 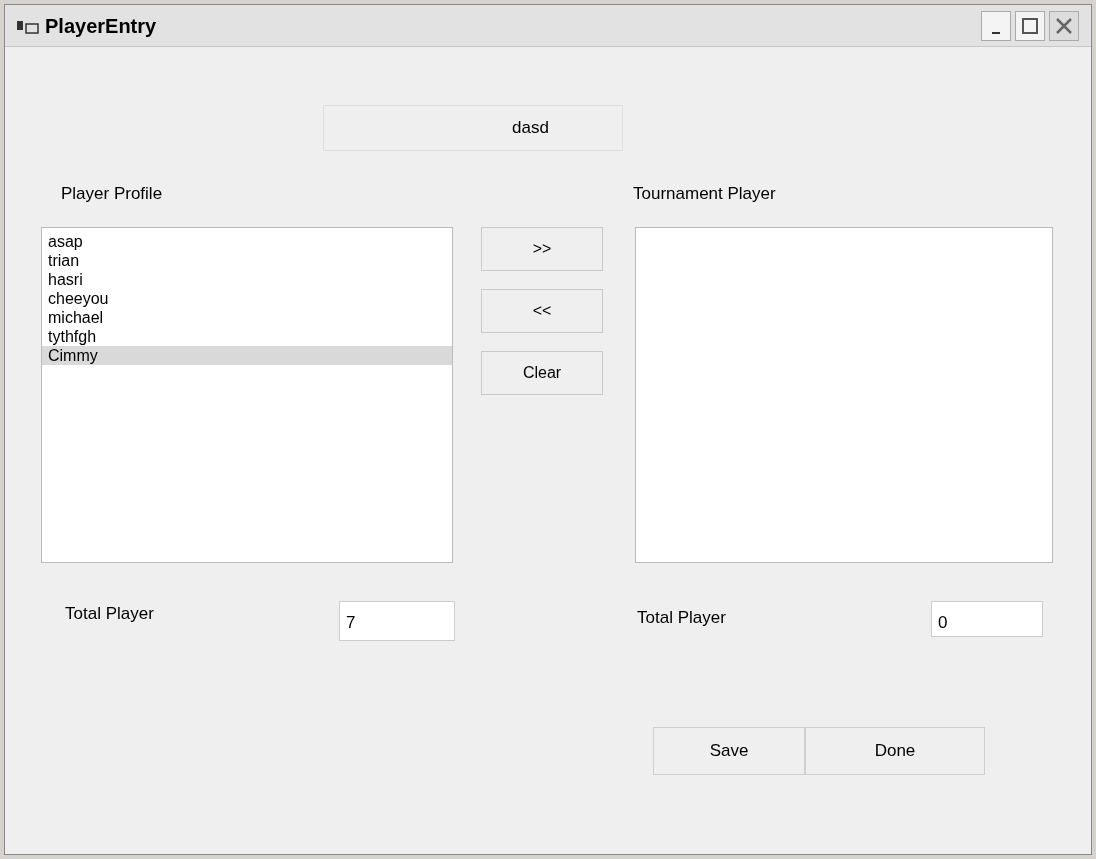 I want to click on heading-label: dasd, so click(x=473, y=128).